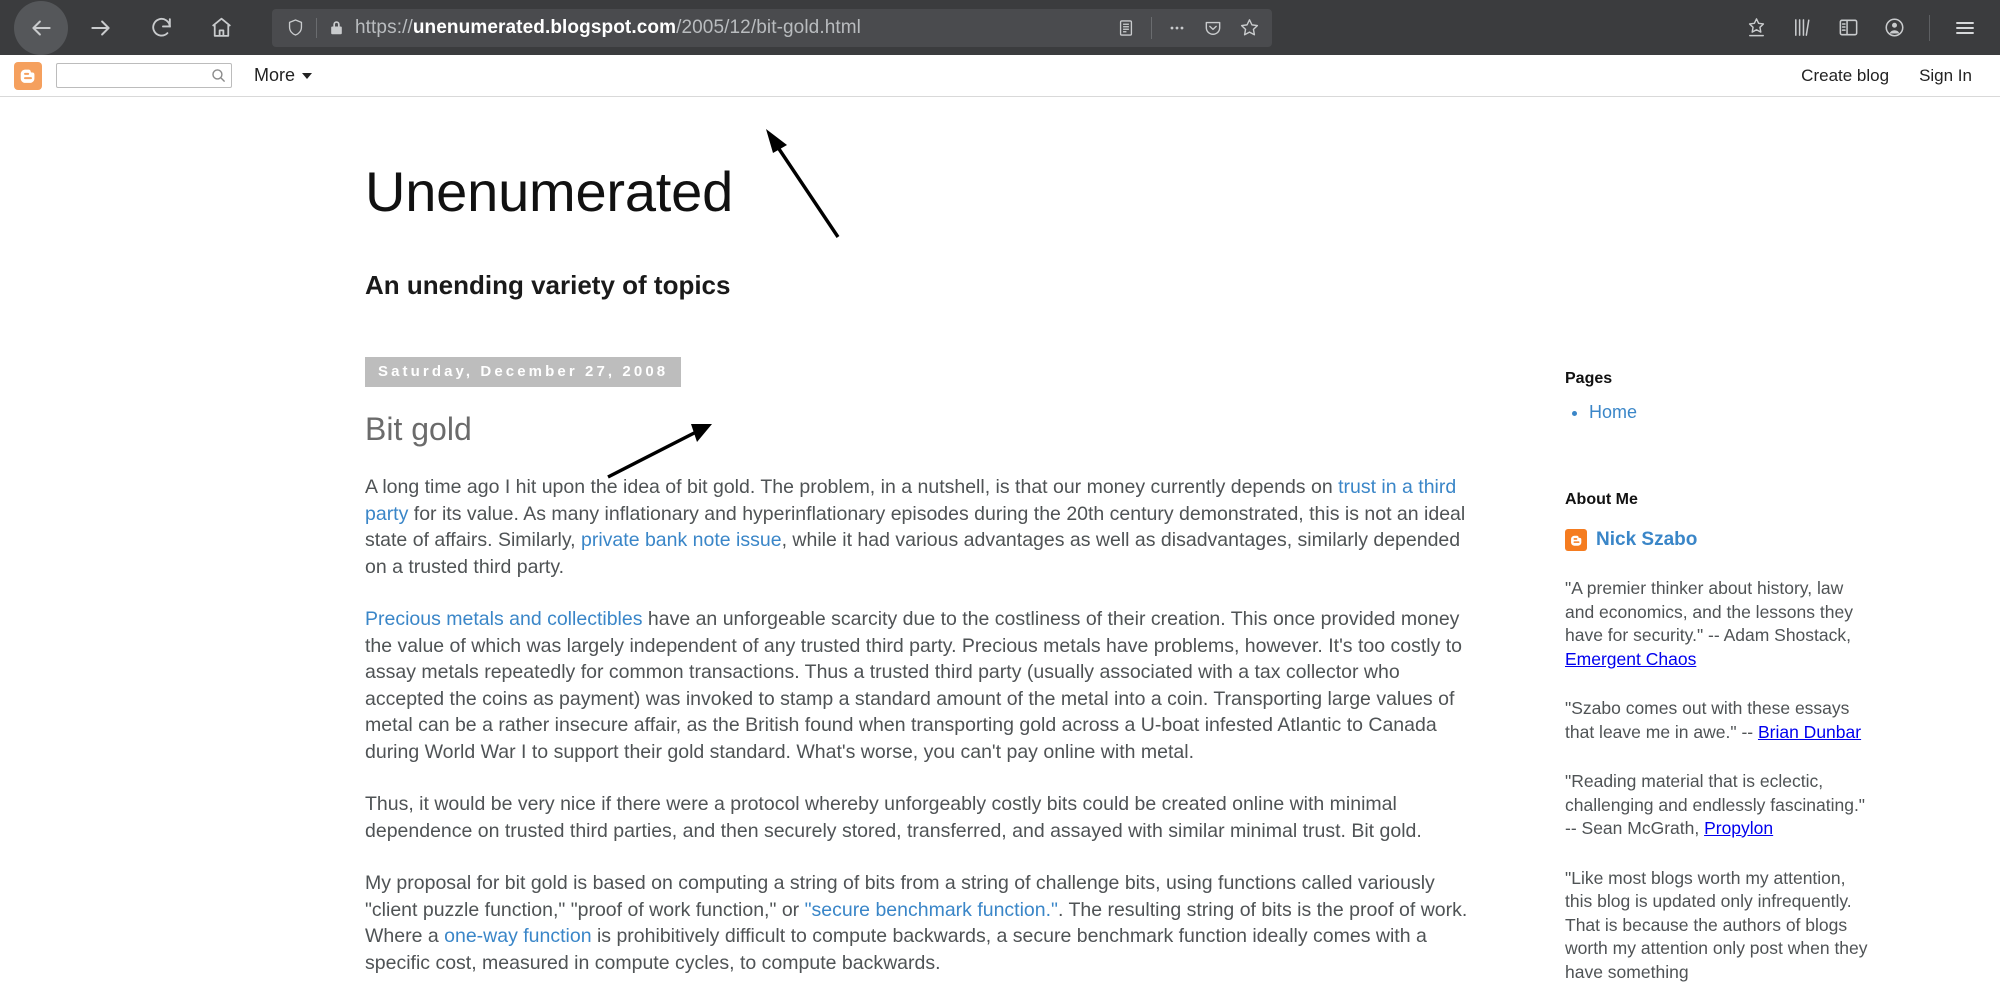  I want to click on blogger-navbar-right: Create blog Sign In, so click(1894, 76).